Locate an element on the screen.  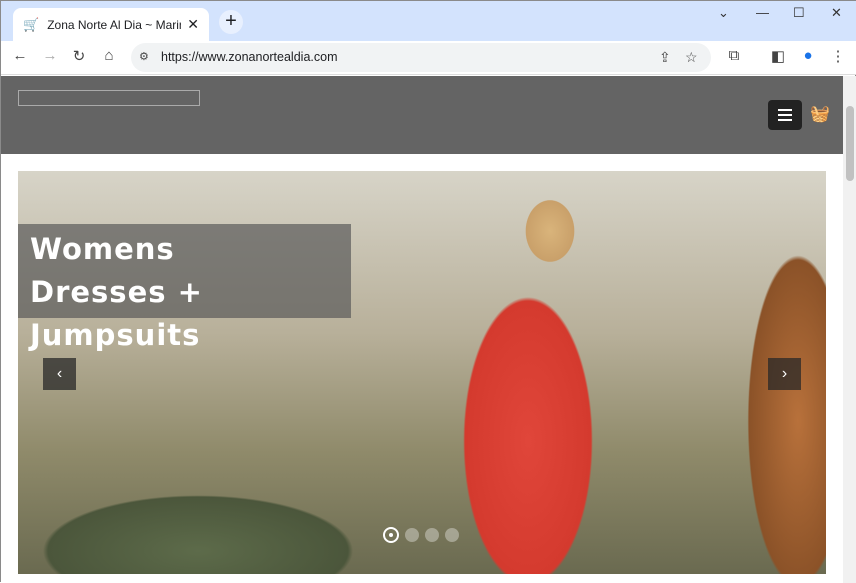
menu-kebab-icon: ⋮ is located at coordinates (838, 56).